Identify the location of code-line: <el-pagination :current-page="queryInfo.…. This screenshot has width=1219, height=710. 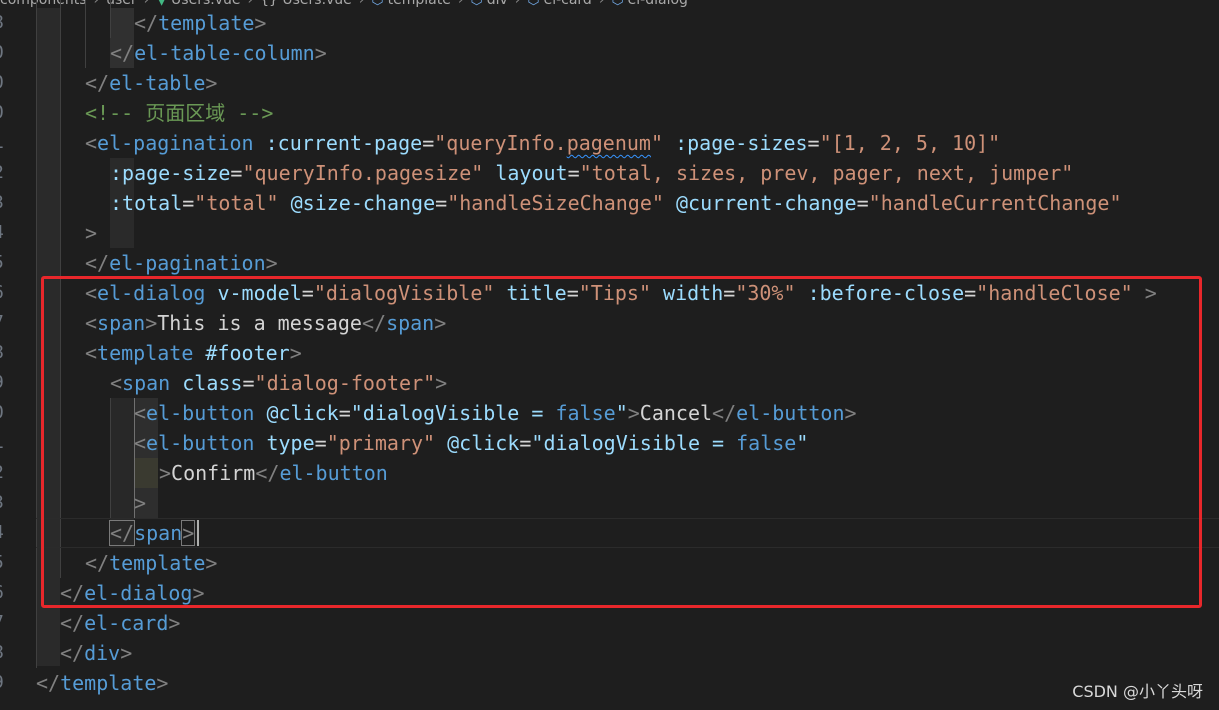
(542, 143).